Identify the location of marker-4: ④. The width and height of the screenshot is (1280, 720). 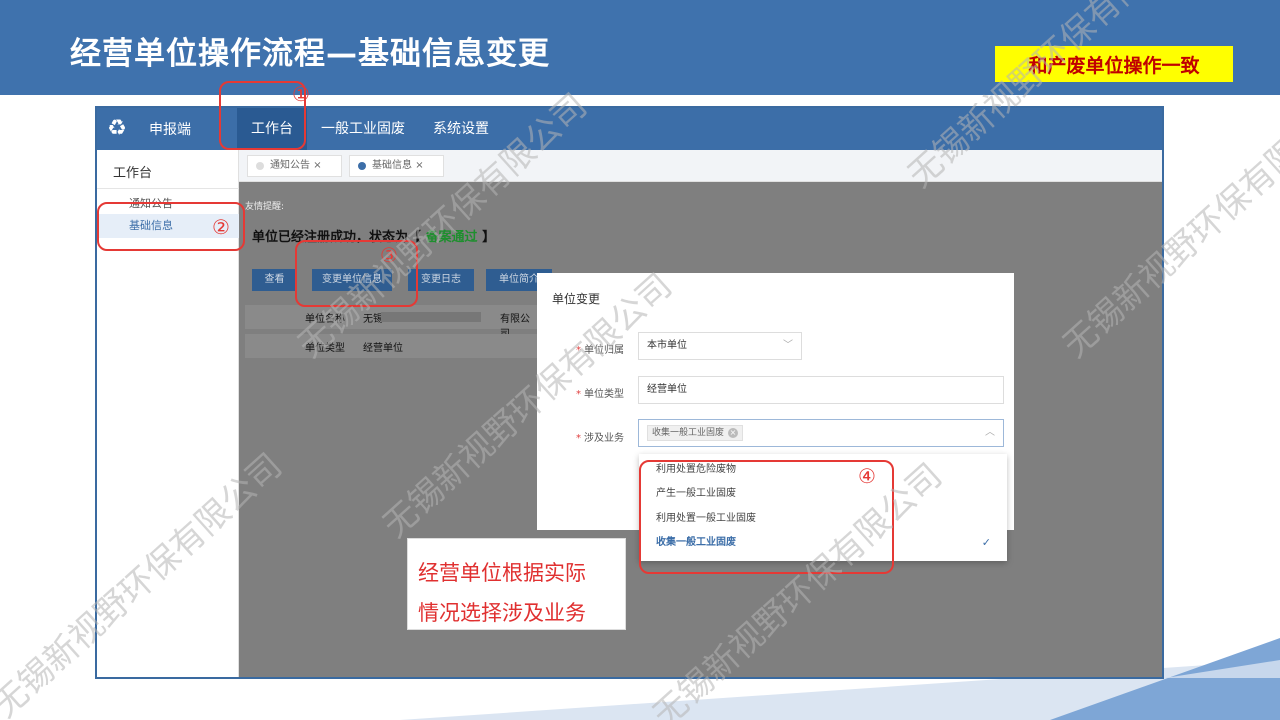
(867, 476).